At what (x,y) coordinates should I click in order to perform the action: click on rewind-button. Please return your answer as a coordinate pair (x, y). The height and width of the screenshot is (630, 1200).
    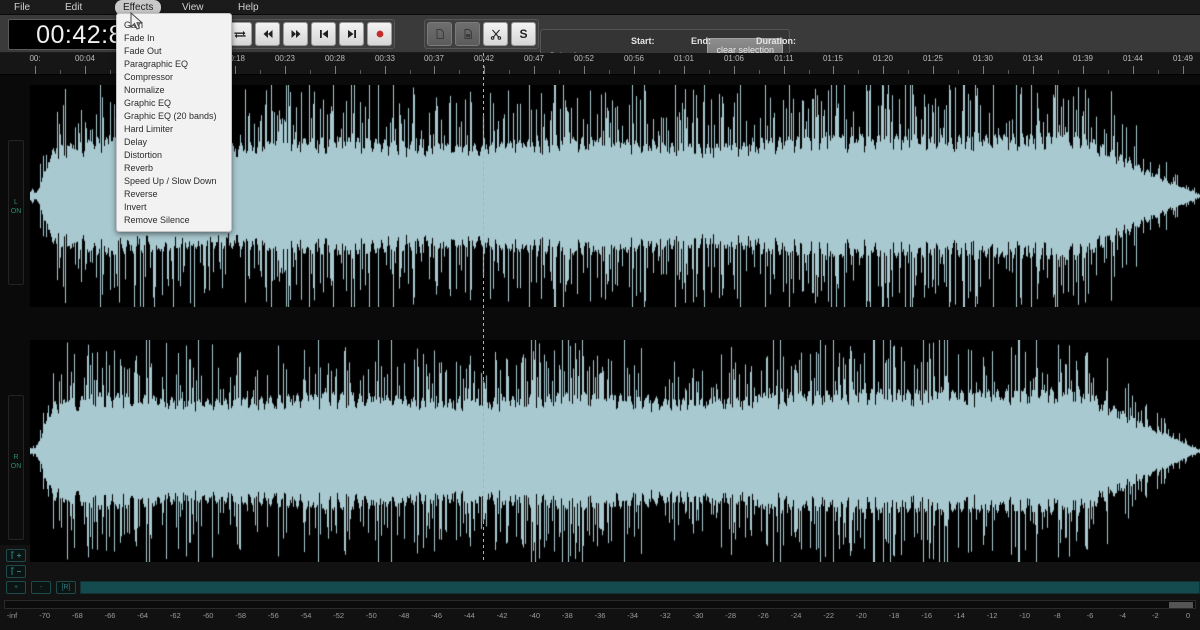
    Looking at the image, I should click on (267, 34).